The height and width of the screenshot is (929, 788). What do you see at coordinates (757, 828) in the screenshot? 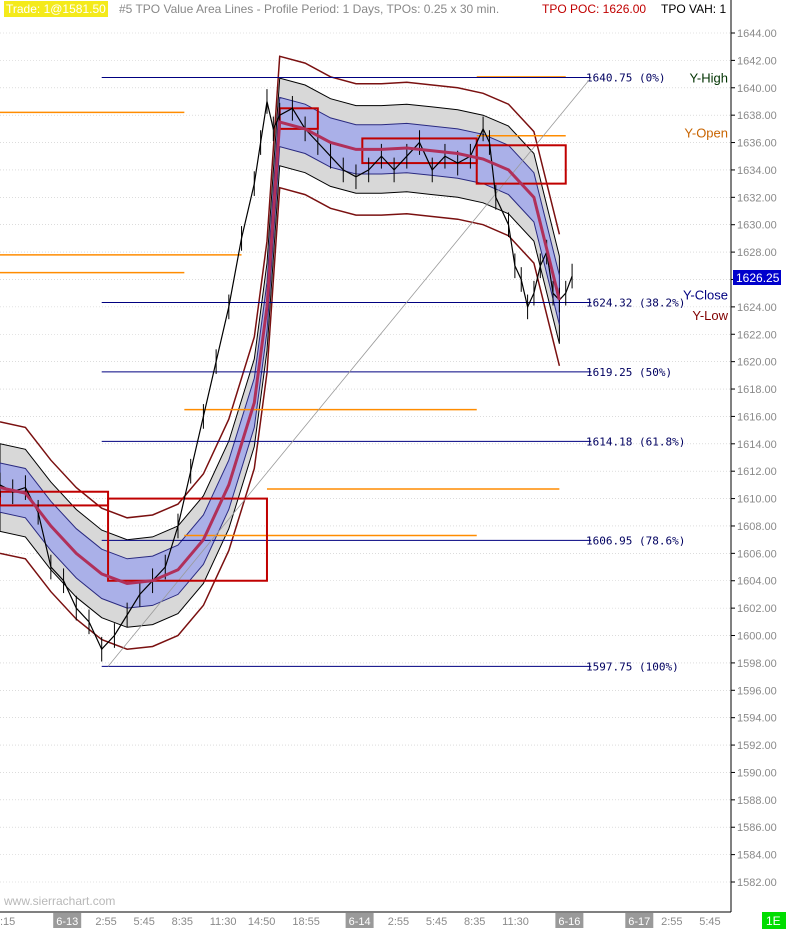
I see `y-tick-label: 1586.00` at bounding box center [757, 828].